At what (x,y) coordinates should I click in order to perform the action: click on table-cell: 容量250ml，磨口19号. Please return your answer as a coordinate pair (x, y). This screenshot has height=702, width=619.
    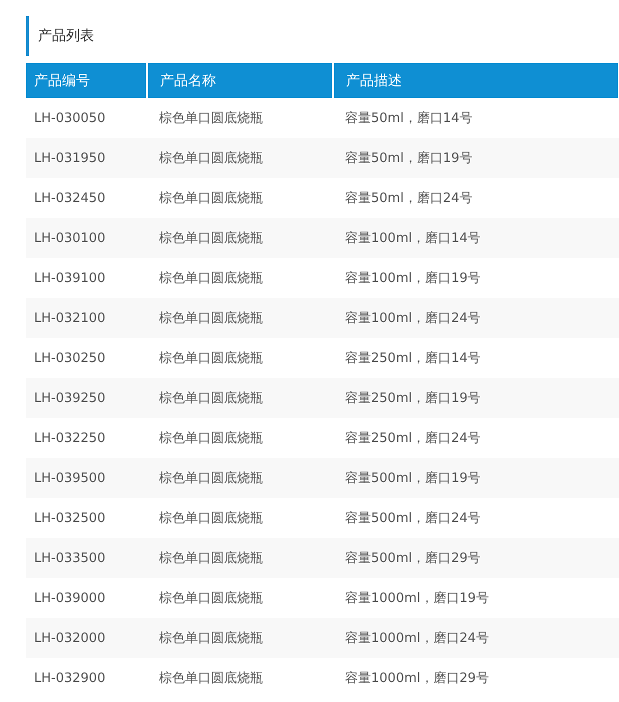
    Looking at the image, I should click on (476, 398).